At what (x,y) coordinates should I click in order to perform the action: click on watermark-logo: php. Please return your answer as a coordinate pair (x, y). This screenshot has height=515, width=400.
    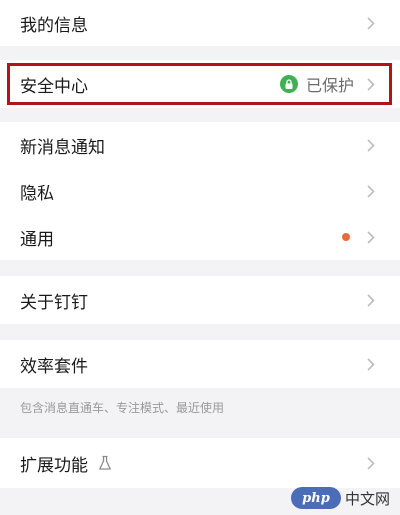
    Looking at the image, I should click on (315, 498).